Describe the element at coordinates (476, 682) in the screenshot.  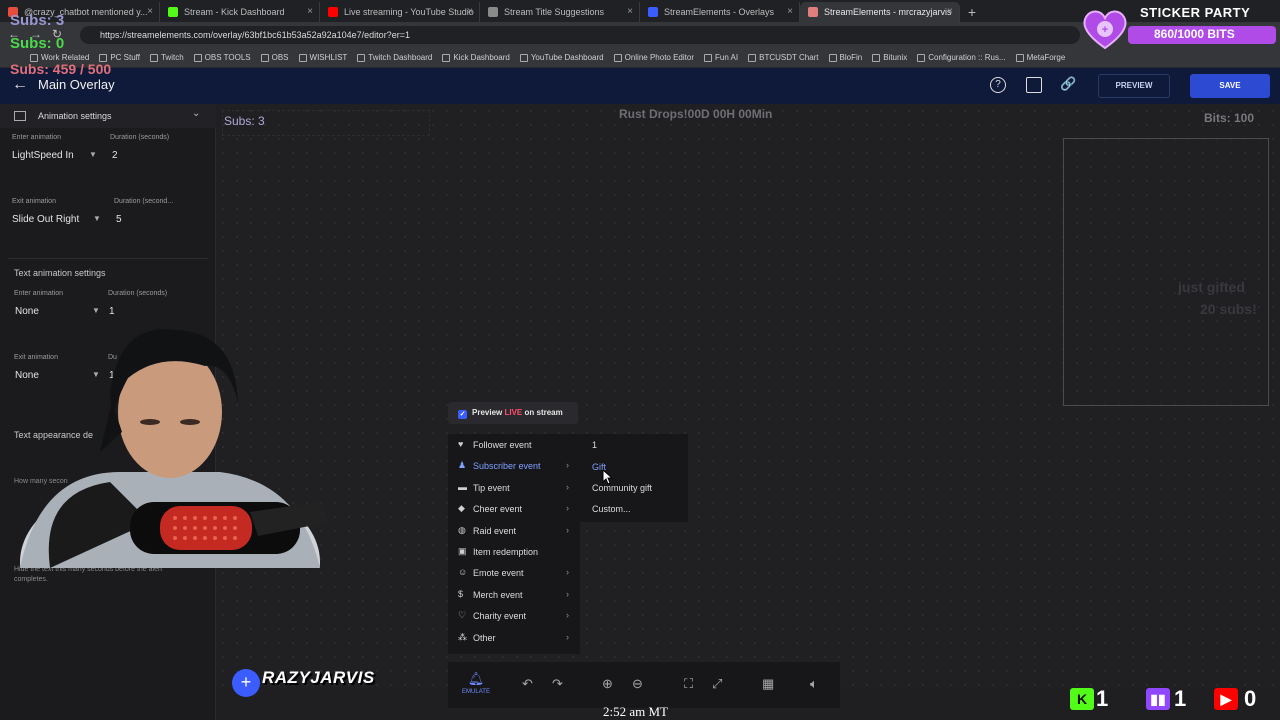
I see `emulate-button: 🔔︎ EMULATE` at that location.